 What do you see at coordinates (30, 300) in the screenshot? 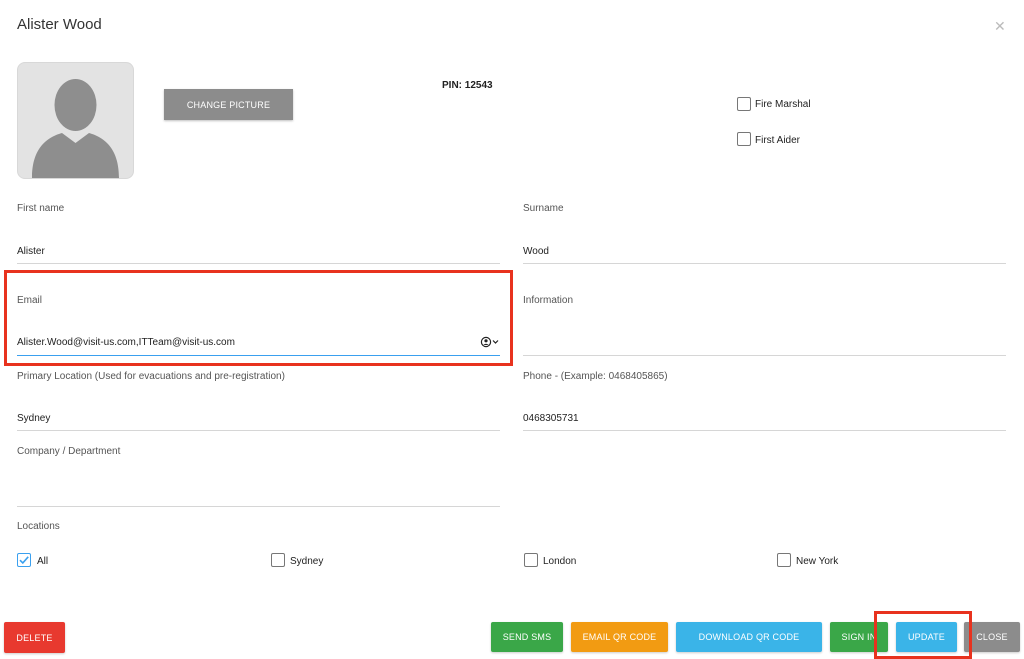
I see `email-label: Email` at bounding box center [30, 300].